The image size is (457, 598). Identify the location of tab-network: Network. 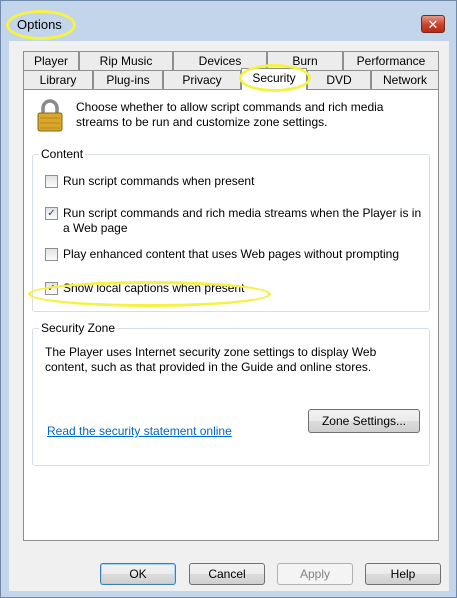
(405, 79).